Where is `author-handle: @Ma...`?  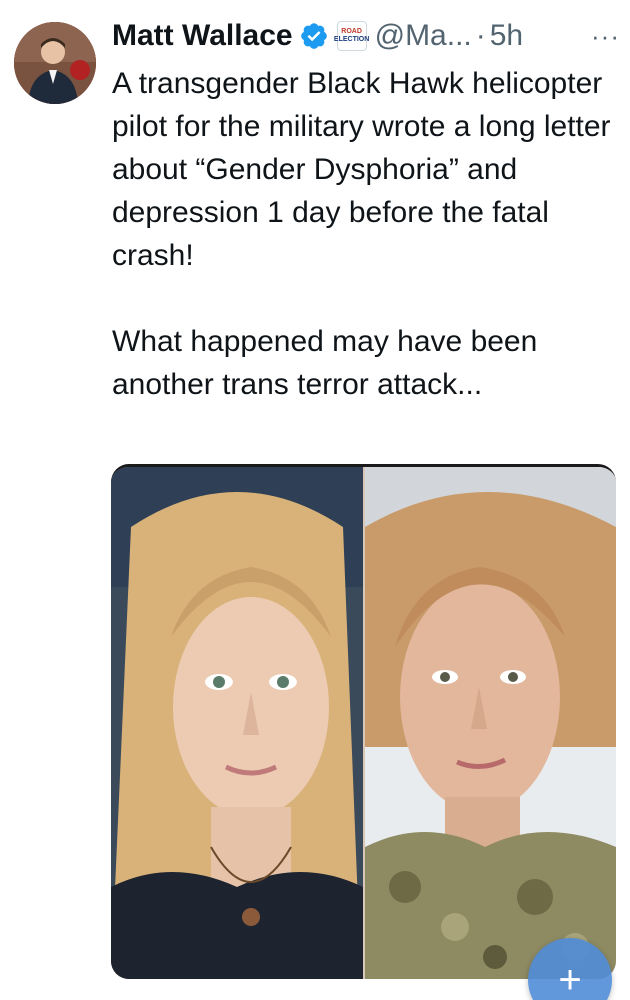 author-handle: @Ma... is located at coordinates (423, 36).